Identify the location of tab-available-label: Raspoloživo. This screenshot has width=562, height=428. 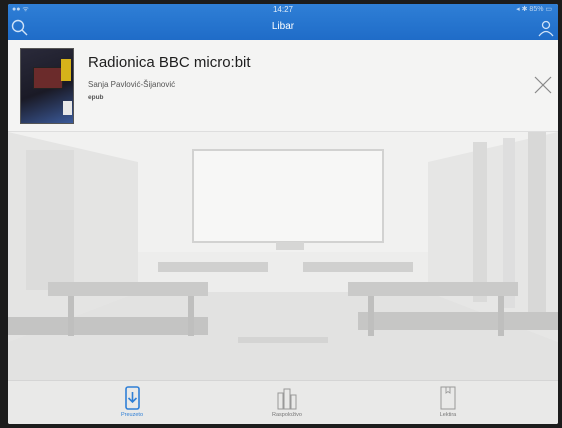
(287, 415).